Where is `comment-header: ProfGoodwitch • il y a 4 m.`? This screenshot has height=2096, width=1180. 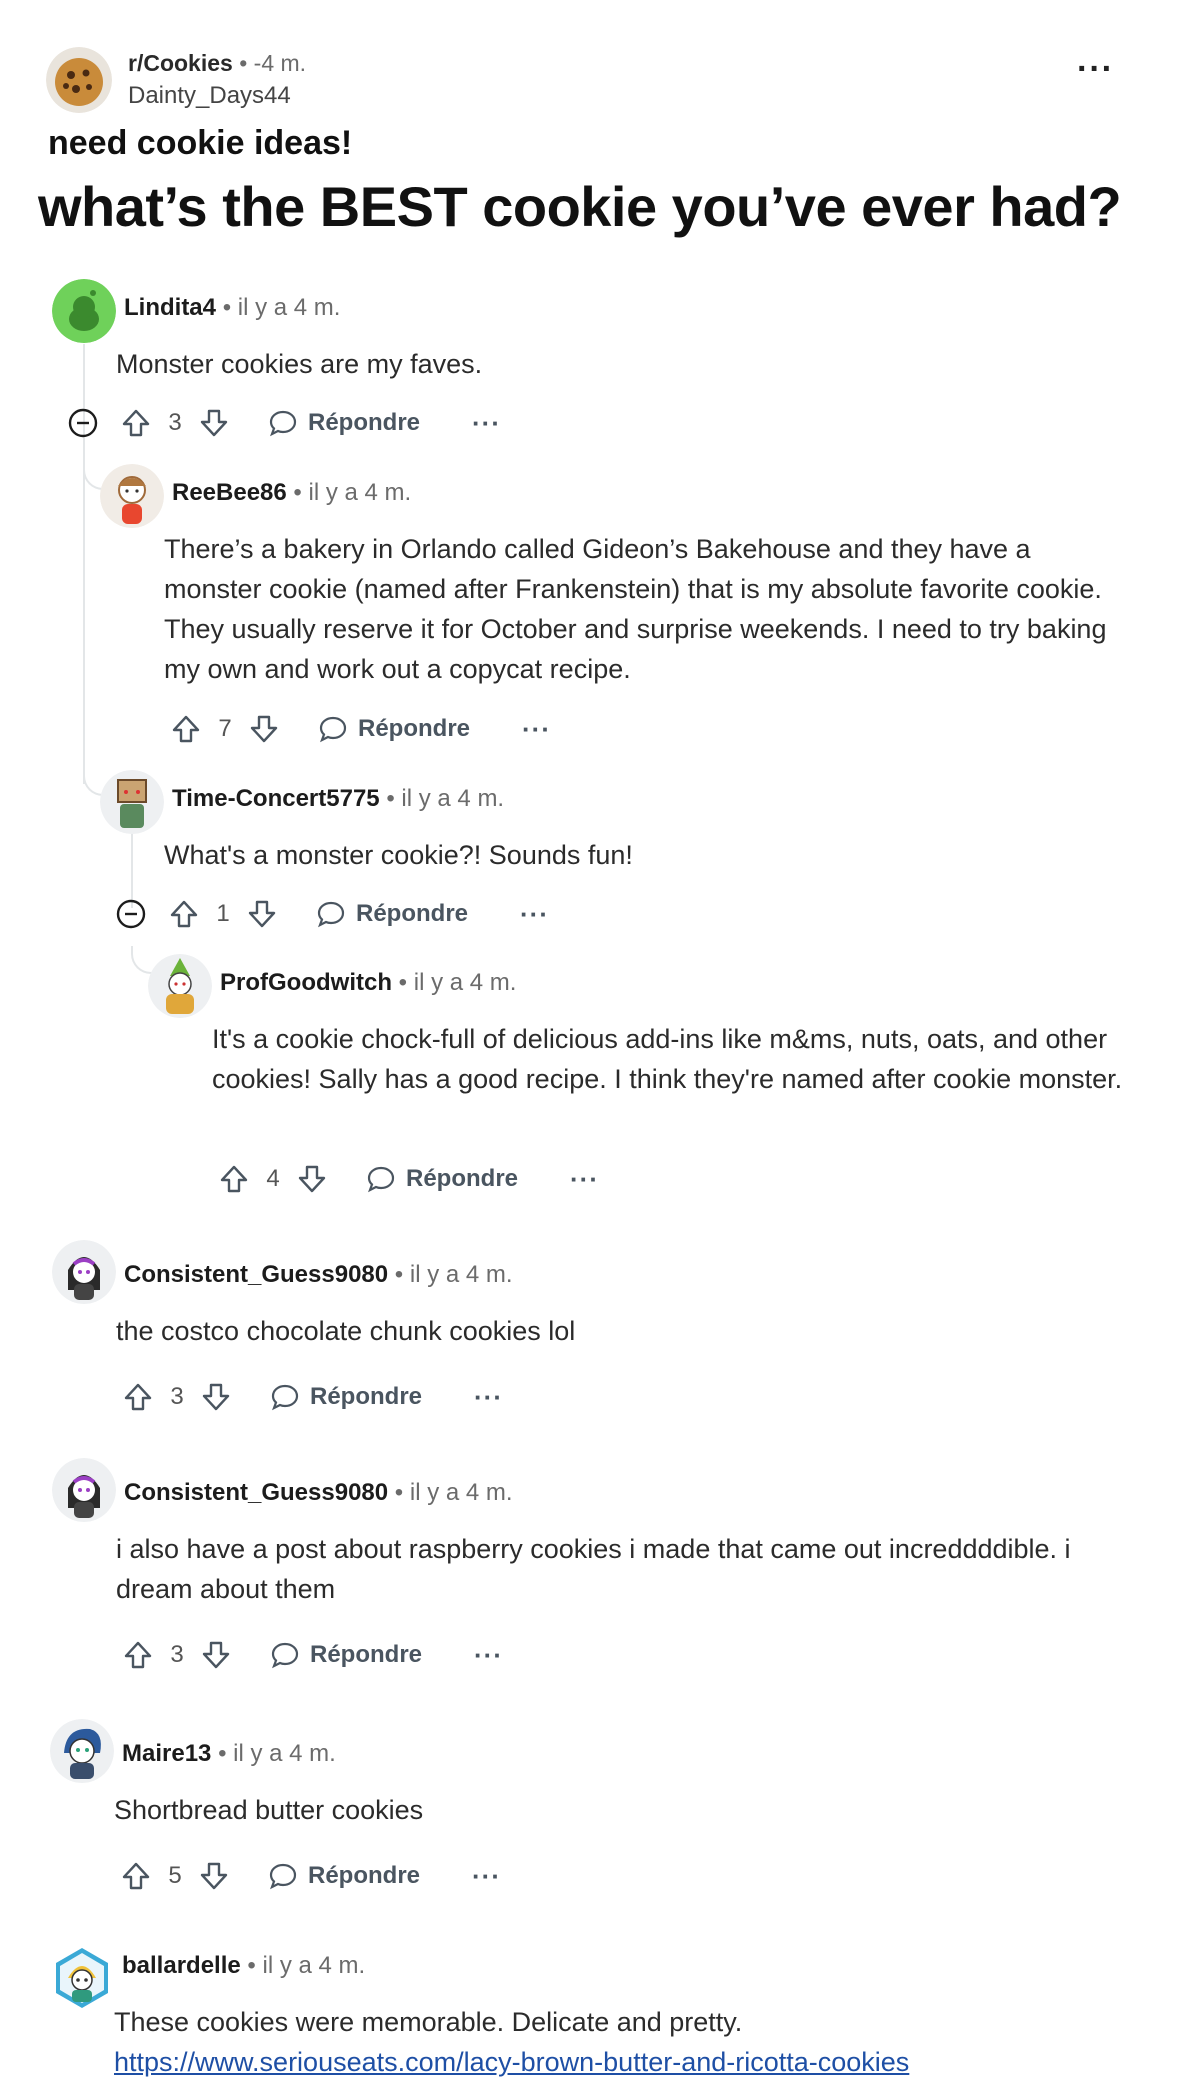 comment-header: ProfGoodwitch • il y a 4 m. is located at coordinates (368, 983).